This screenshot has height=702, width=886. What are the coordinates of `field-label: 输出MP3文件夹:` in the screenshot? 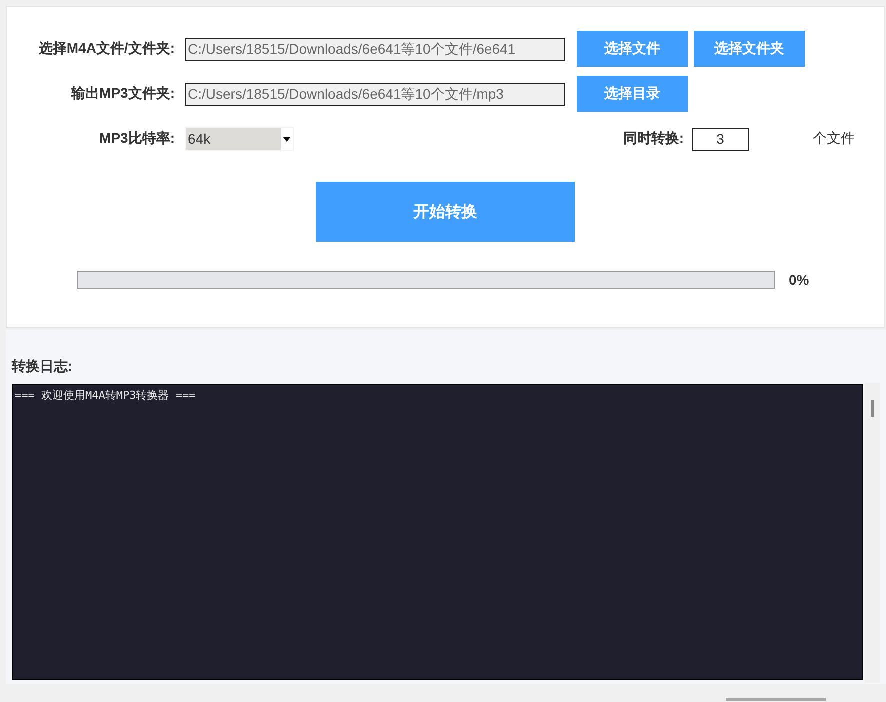 It's located at (123, 94).